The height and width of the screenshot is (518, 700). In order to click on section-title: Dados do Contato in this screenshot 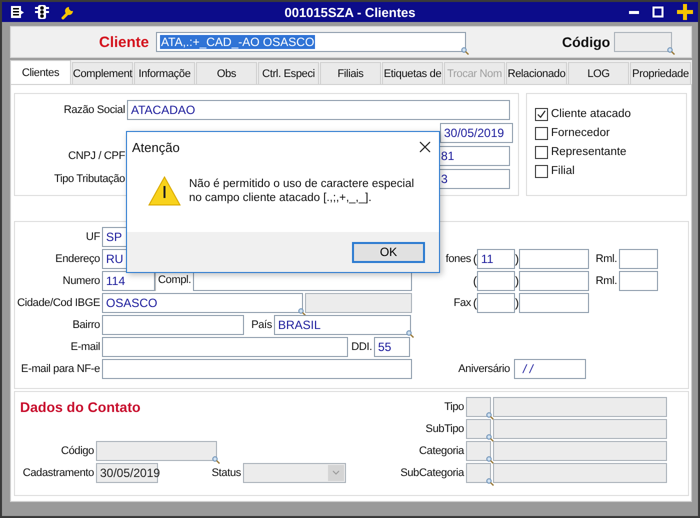, I will do `click(80, 407)`.